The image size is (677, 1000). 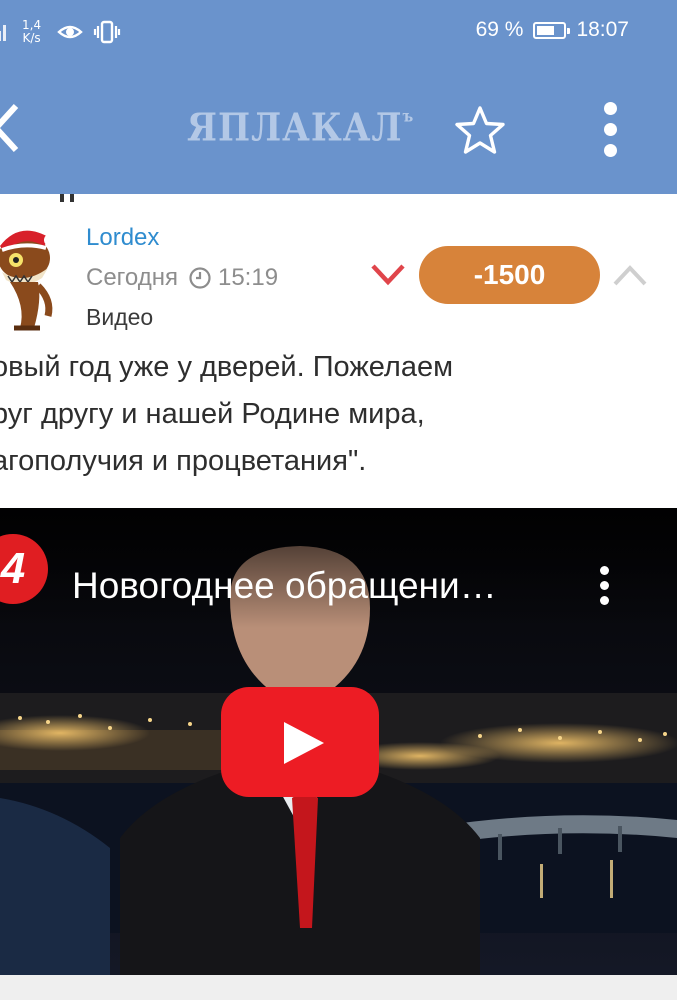 I want to click on battery-percent: 69 %, so click(x=499, y=29).